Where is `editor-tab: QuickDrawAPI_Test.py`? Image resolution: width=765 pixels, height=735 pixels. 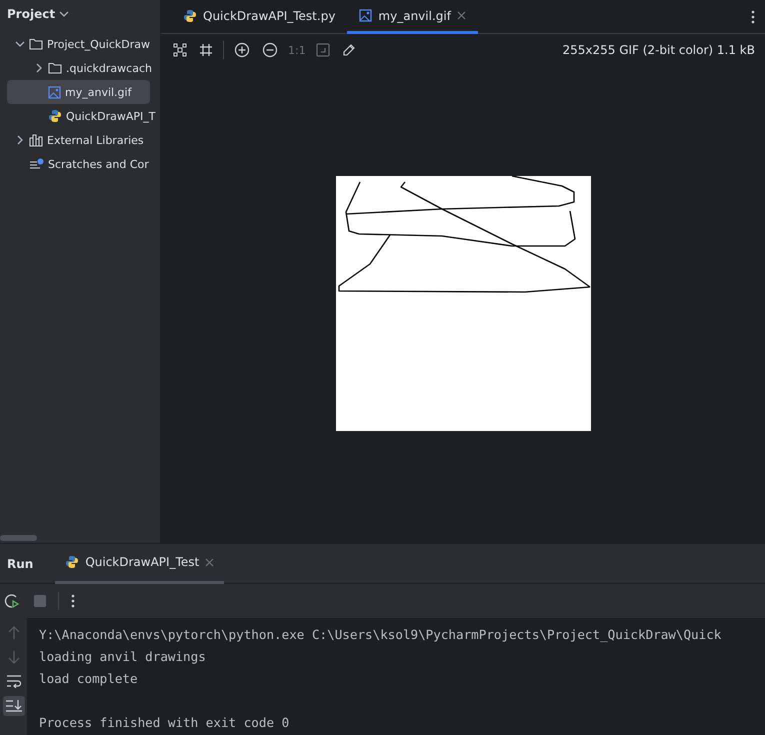
editor-tab: QuickDrawAPI_Test.py is located at coordinates (259, 17).